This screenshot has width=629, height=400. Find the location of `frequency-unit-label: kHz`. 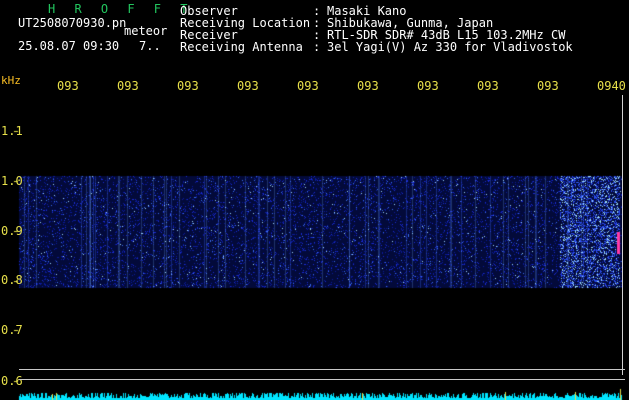

frequency-unit-label: kHz is located at coordinates (11, 80).